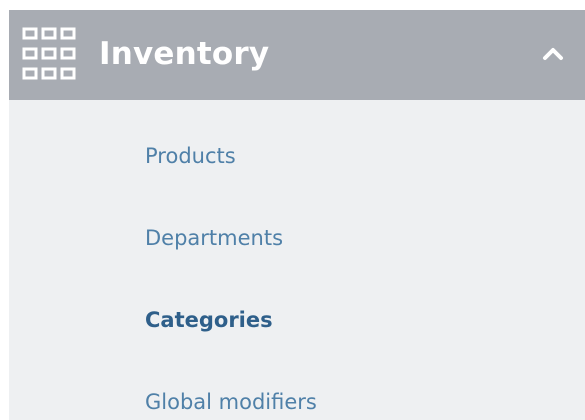  I want to click on menu-item-products: Products, so click(190, 156).